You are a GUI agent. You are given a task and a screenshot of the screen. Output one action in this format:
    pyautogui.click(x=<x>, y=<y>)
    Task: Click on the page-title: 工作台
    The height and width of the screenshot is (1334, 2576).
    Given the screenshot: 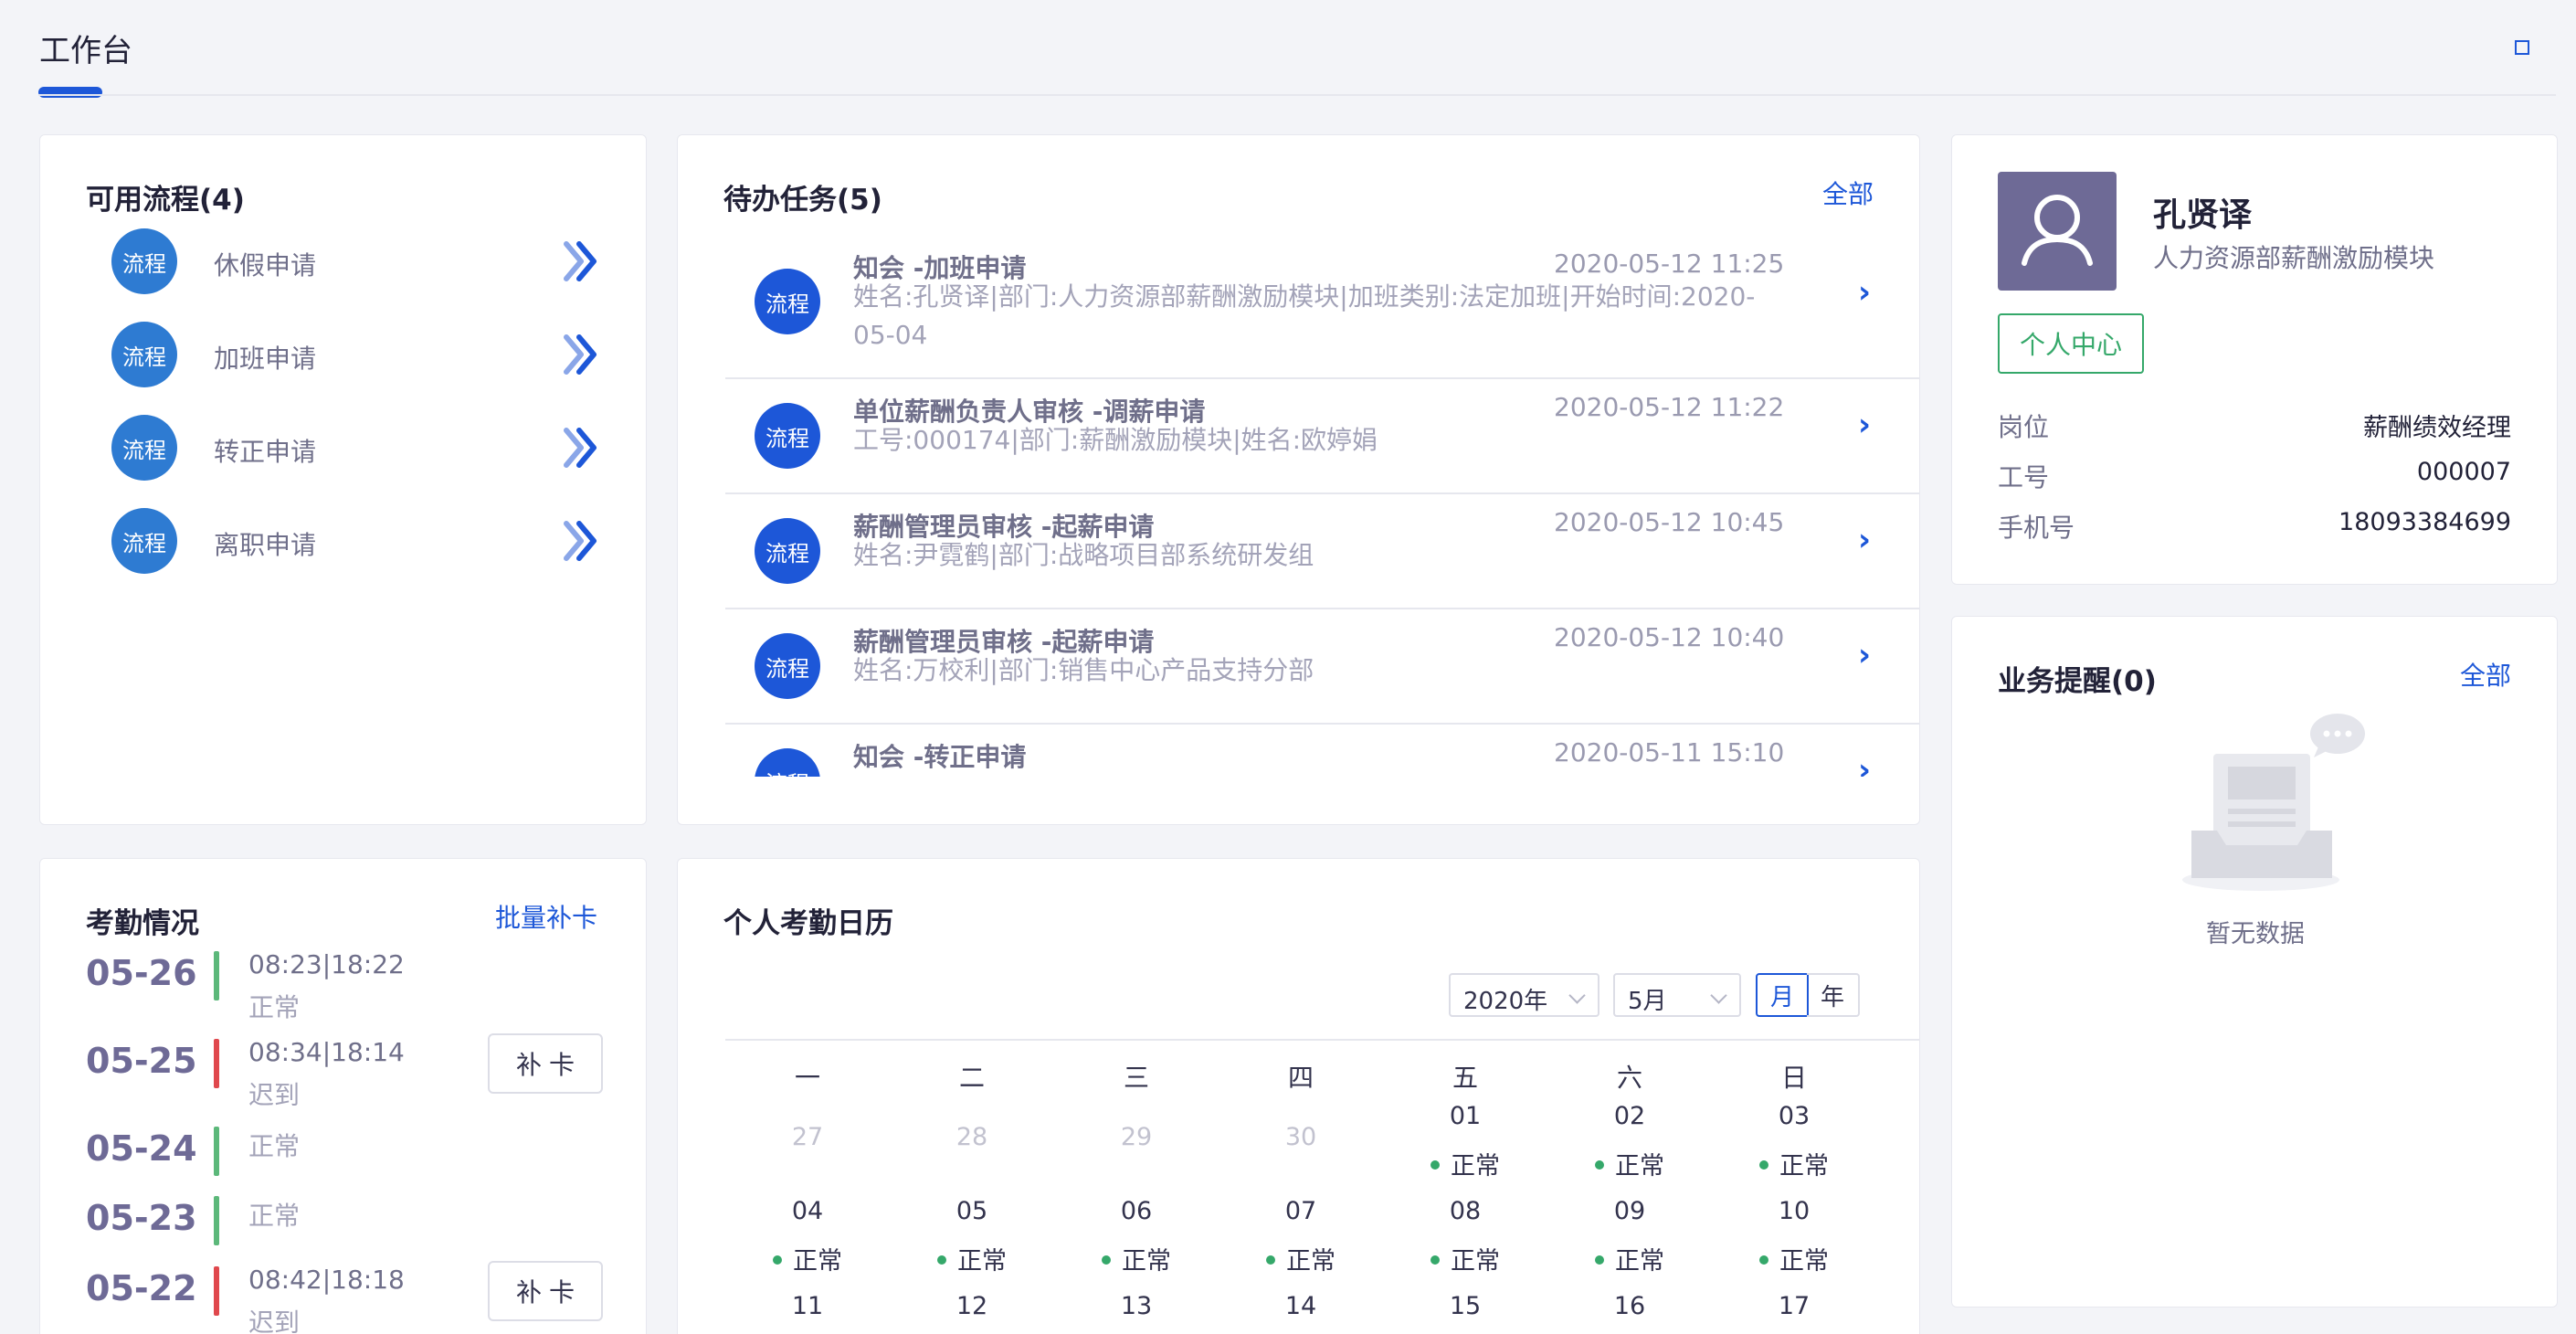 What is the action you would take?
    pyautogui.click(x=85, y=51)
    